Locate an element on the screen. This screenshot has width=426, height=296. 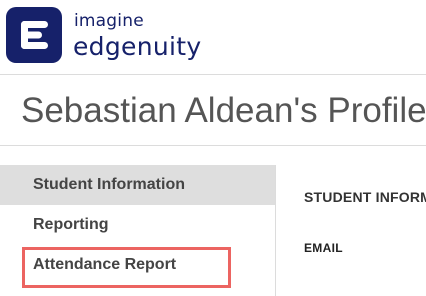
page-title: Sebastian Aldean's Profile is located at coordinates (223, 110).